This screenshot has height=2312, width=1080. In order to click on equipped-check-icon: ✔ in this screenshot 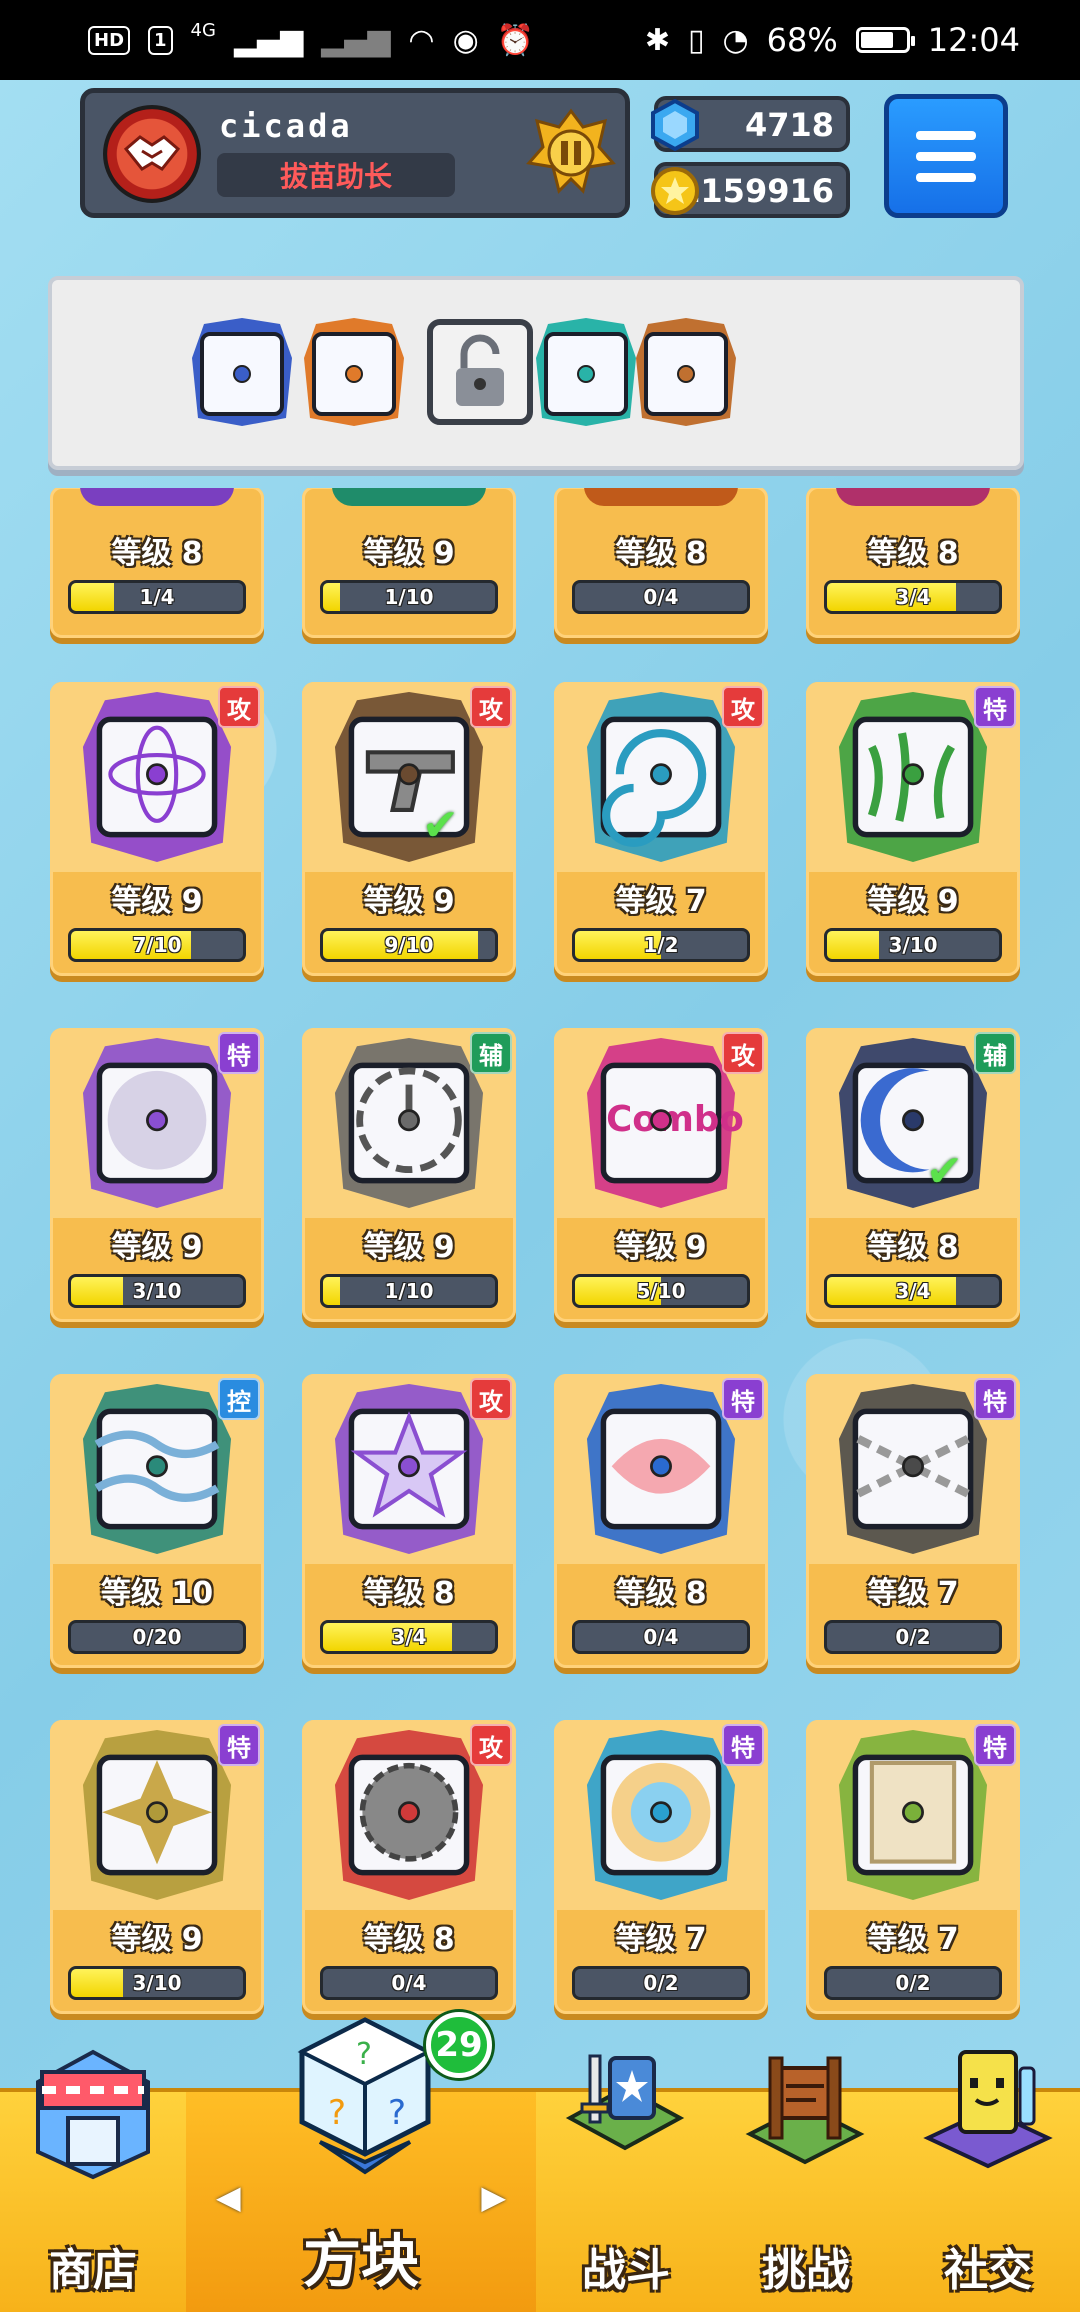, I will do `click(944, 1171)`.